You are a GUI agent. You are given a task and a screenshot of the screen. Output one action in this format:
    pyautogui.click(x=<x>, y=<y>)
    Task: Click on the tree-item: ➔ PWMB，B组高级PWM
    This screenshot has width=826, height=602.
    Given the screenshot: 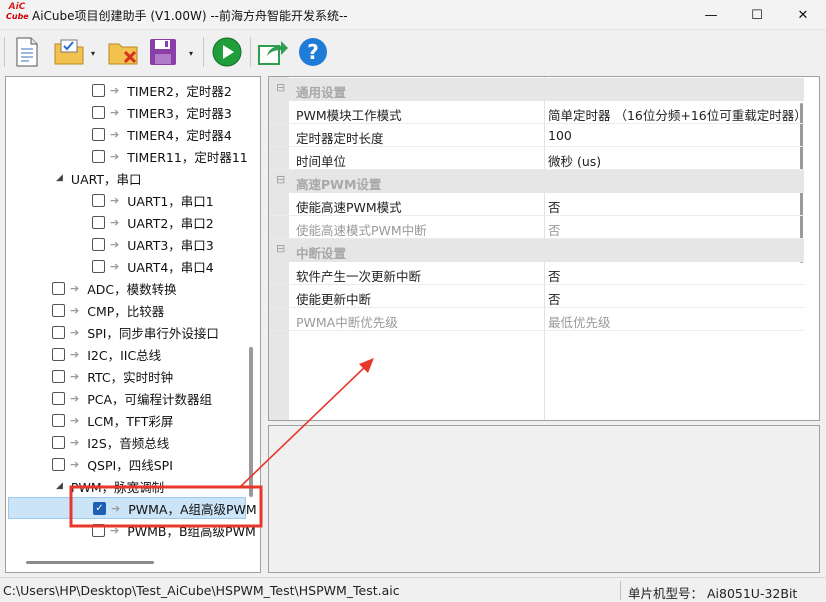 What is the action you would take?
    pyautogui.click(x=174, y=530)
    